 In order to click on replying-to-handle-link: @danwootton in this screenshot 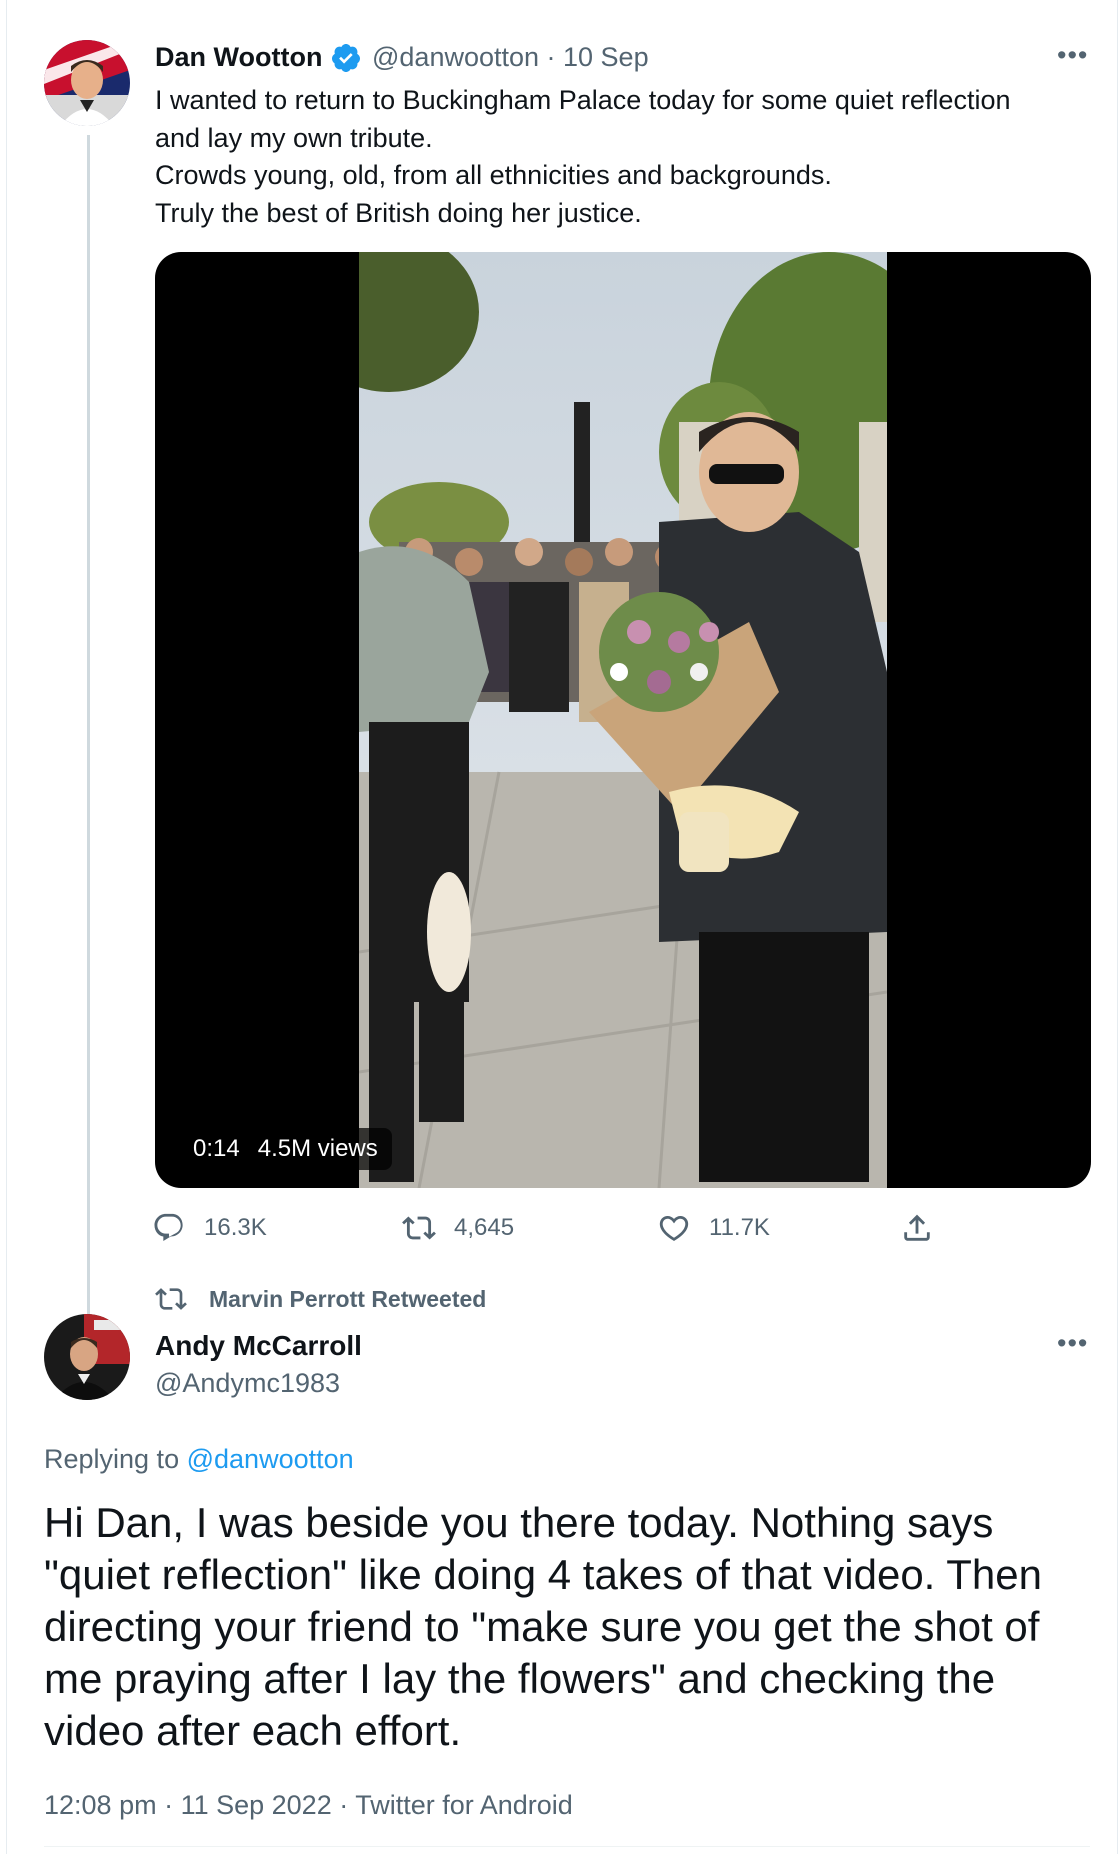, I will do `click(270, 1459)`.